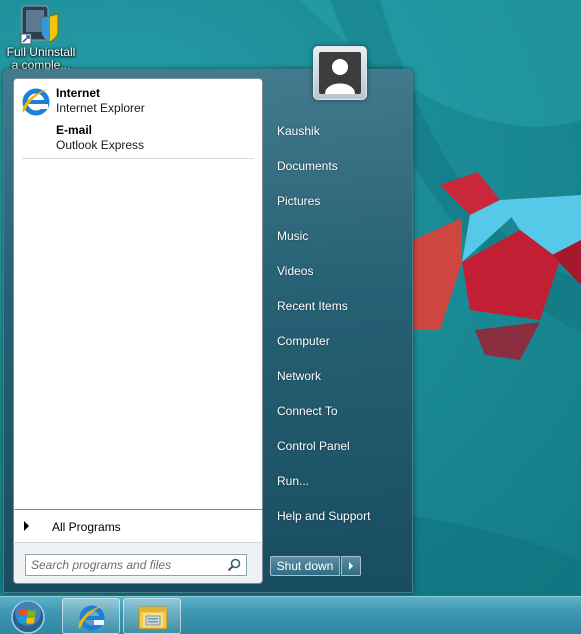 The image size is (581, 634). I want to click on start-orb-button, so click(28, 615).